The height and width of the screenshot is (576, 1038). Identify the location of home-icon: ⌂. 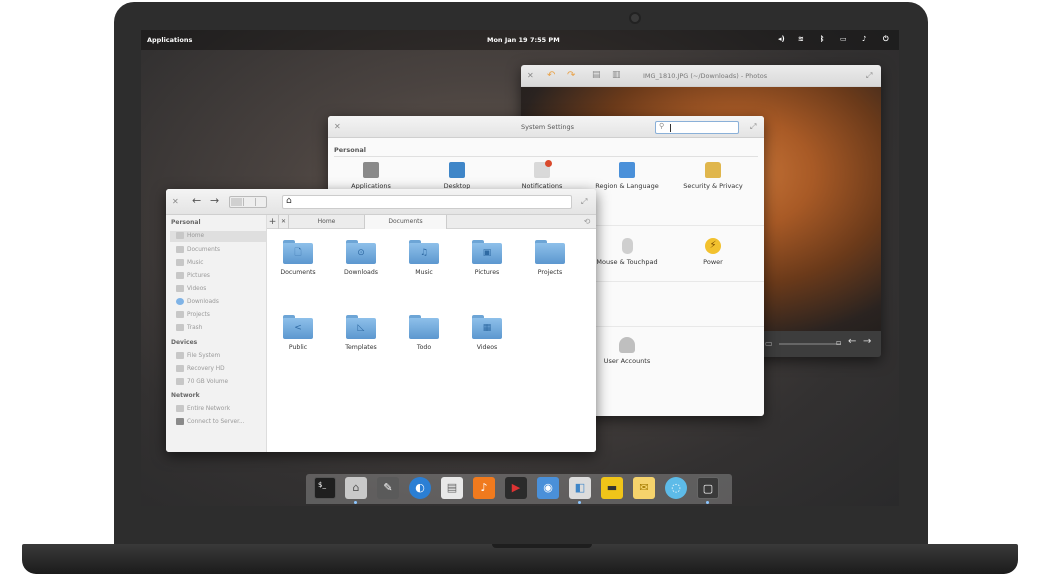
(289, 201).